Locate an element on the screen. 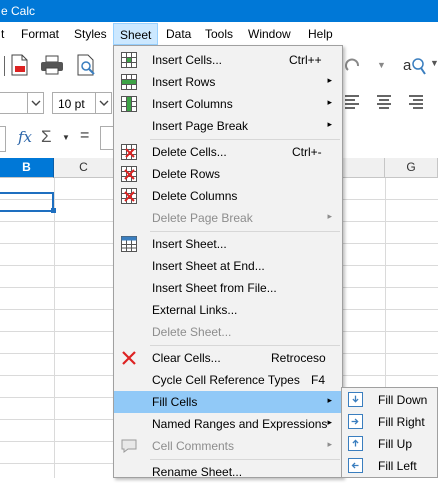 This screenshot has width=438, height=483. menu-delete-columns: Delete Columns is located at coordinates (228, 196).